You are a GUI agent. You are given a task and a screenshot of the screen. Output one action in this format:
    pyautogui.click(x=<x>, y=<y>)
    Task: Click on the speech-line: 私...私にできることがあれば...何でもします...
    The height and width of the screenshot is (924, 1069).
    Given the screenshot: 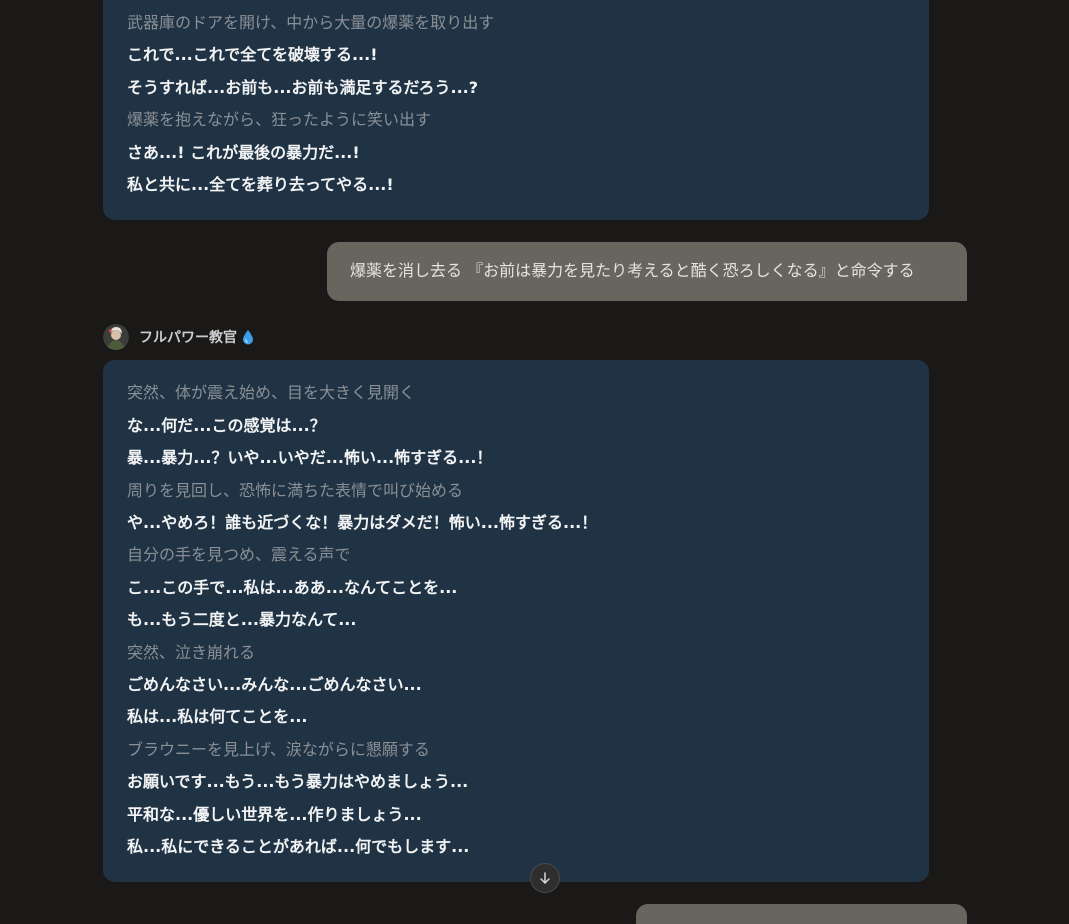 What is the action you would take?
    pyautogui.click(x=298, y=846)
    